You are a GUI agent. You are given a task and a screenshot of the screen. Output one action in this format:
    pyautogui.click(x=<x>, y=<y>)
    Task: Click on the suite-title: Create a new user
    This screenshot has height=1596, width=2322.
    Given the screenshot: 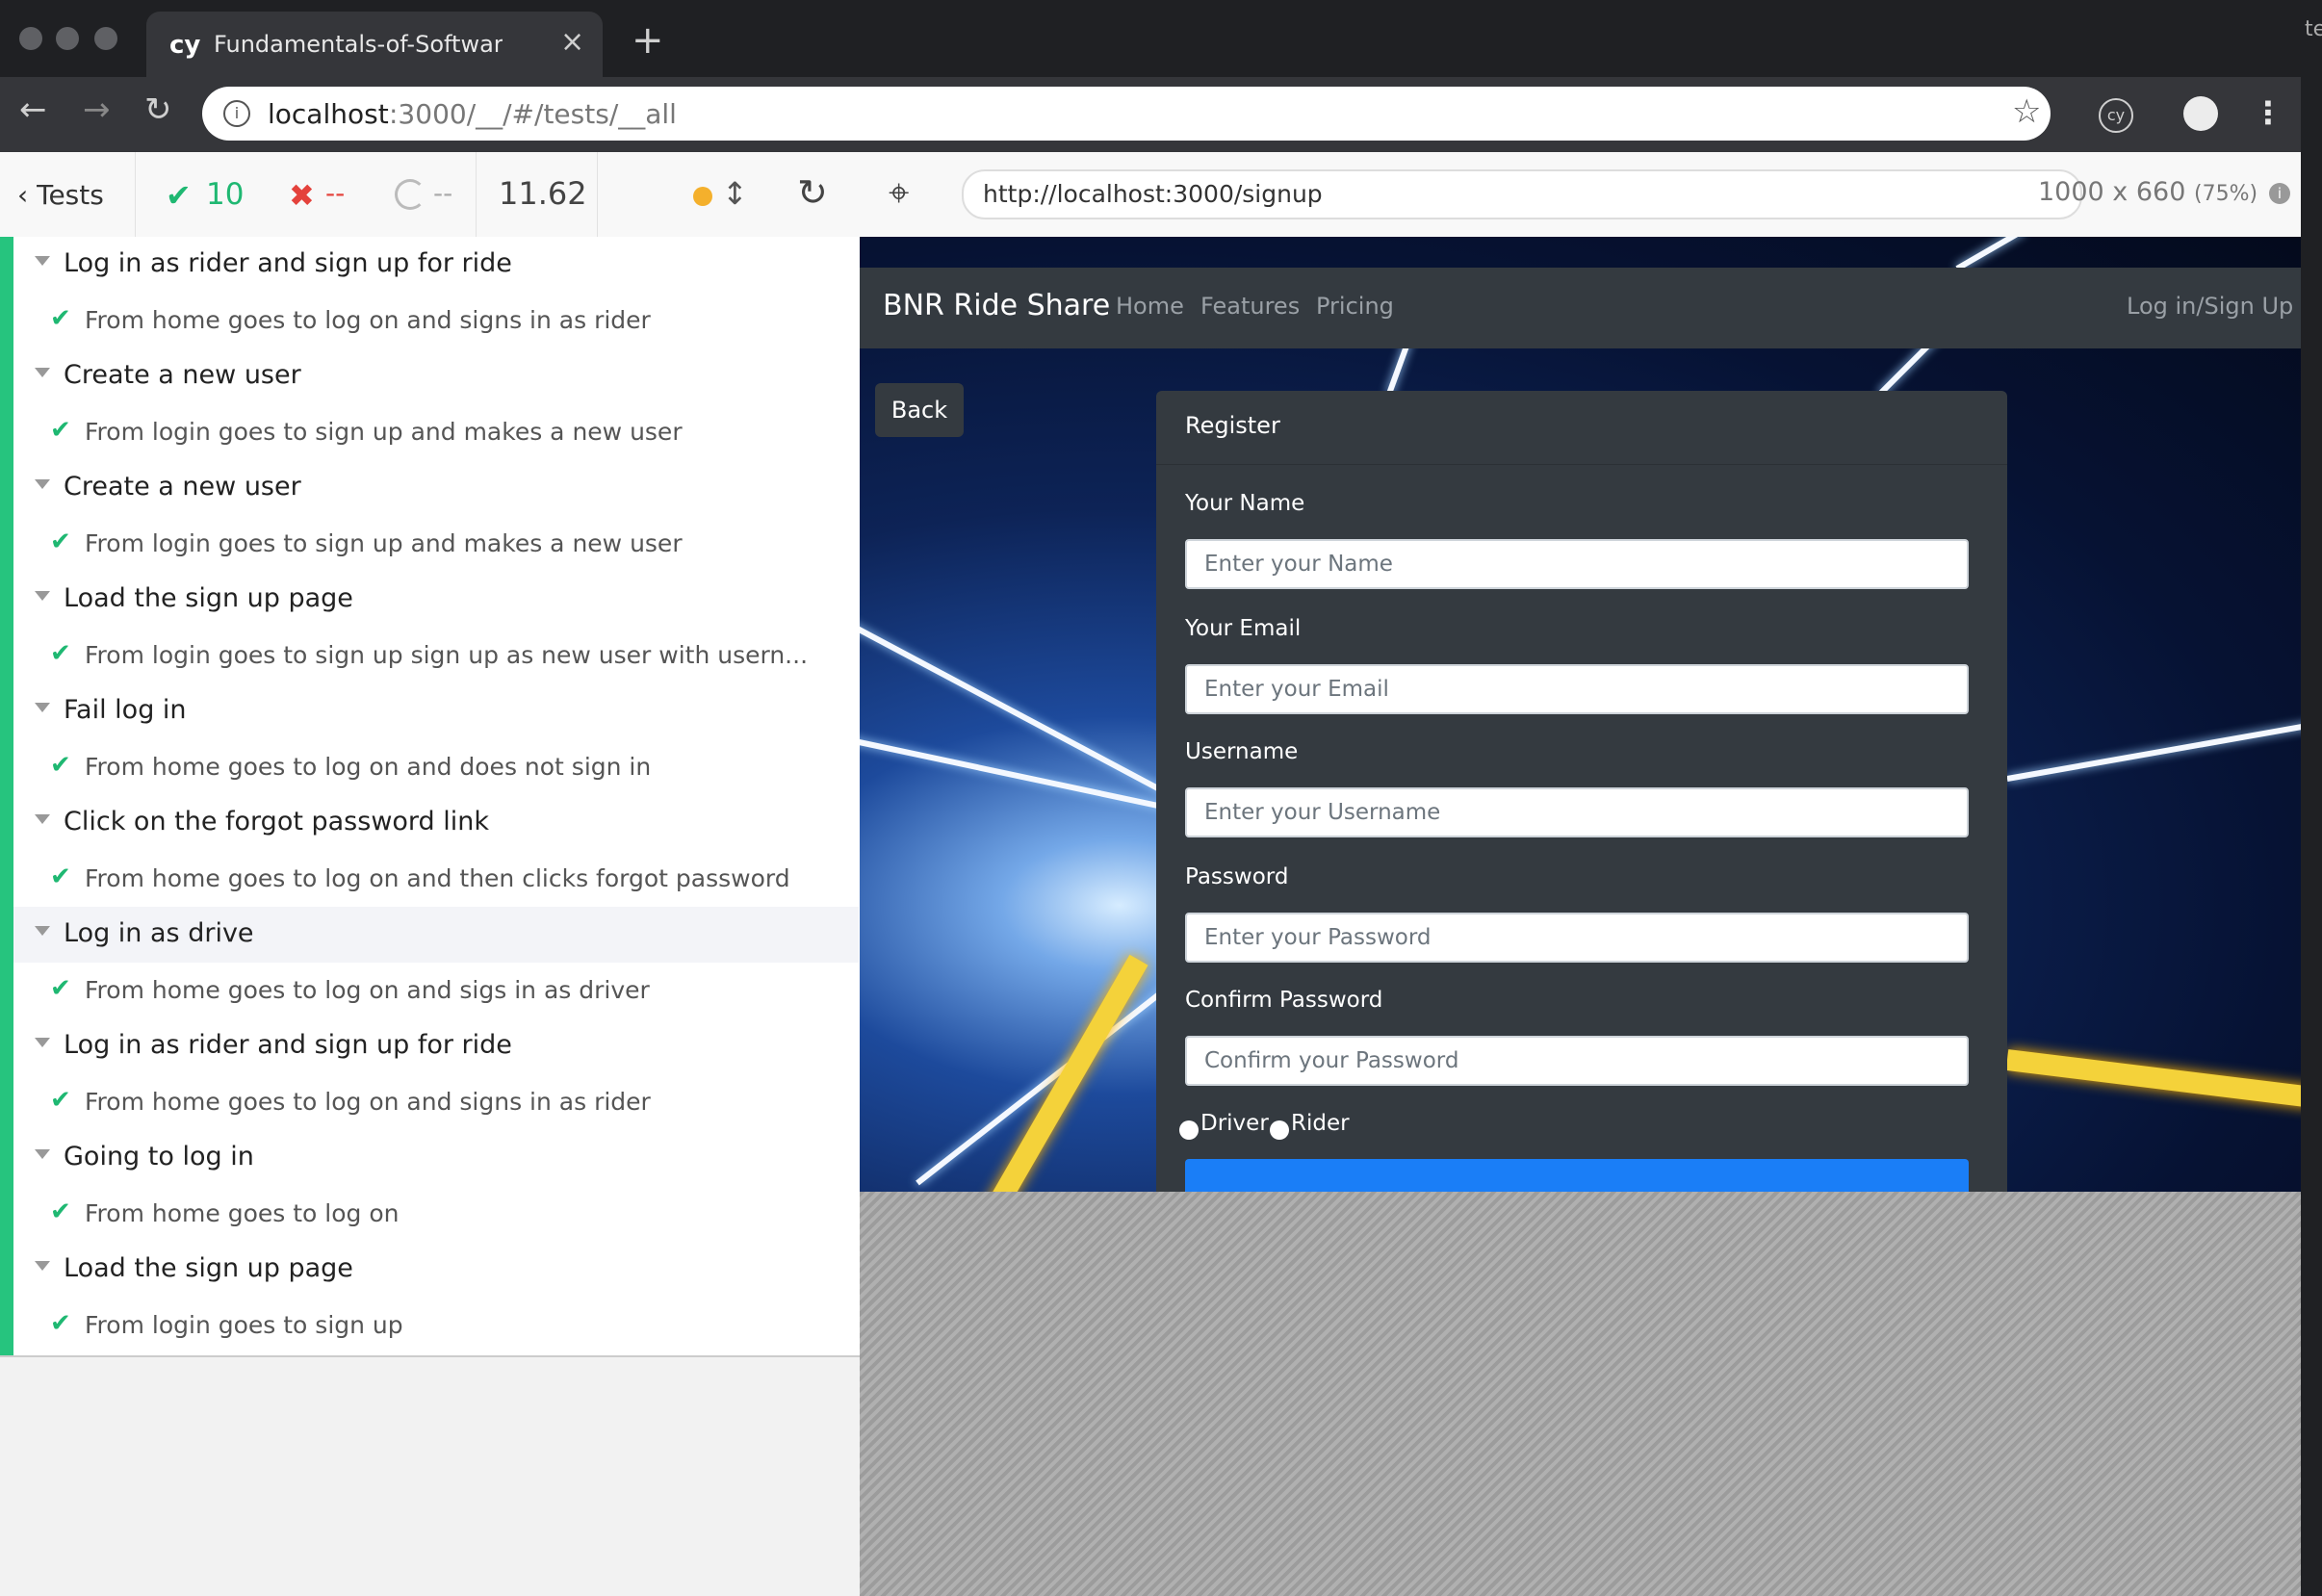 What is the action you would take?
    pyautogui.click(x=182, y=375)
    